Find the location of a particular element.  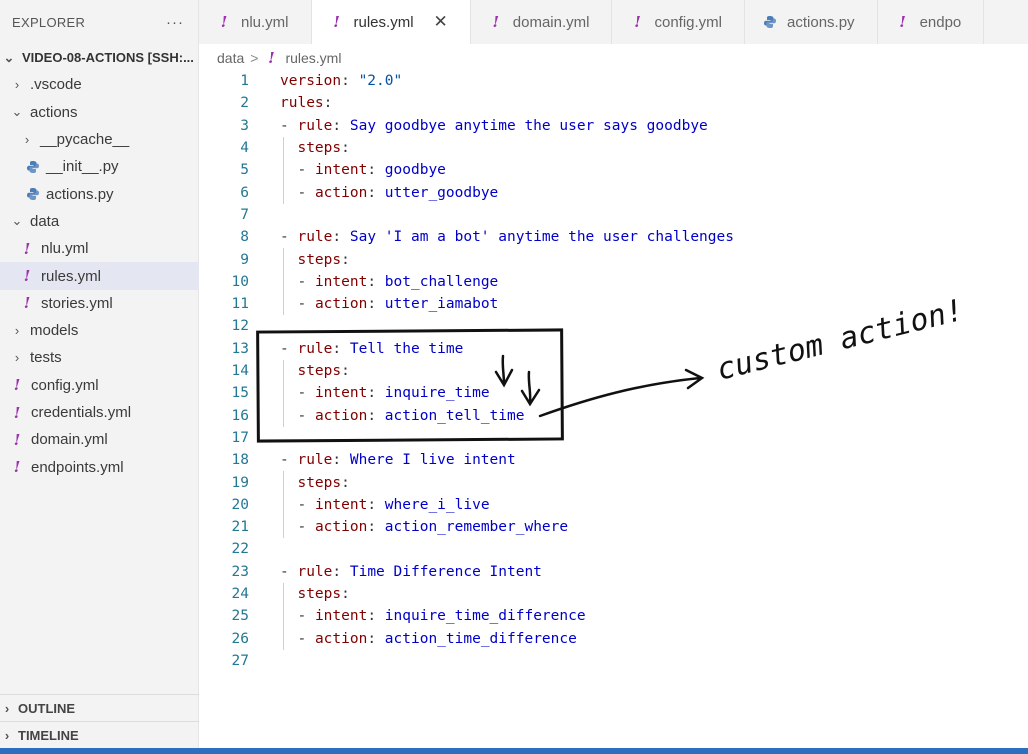

tree-item: ⌄ data is located at coordinates (99, 221).